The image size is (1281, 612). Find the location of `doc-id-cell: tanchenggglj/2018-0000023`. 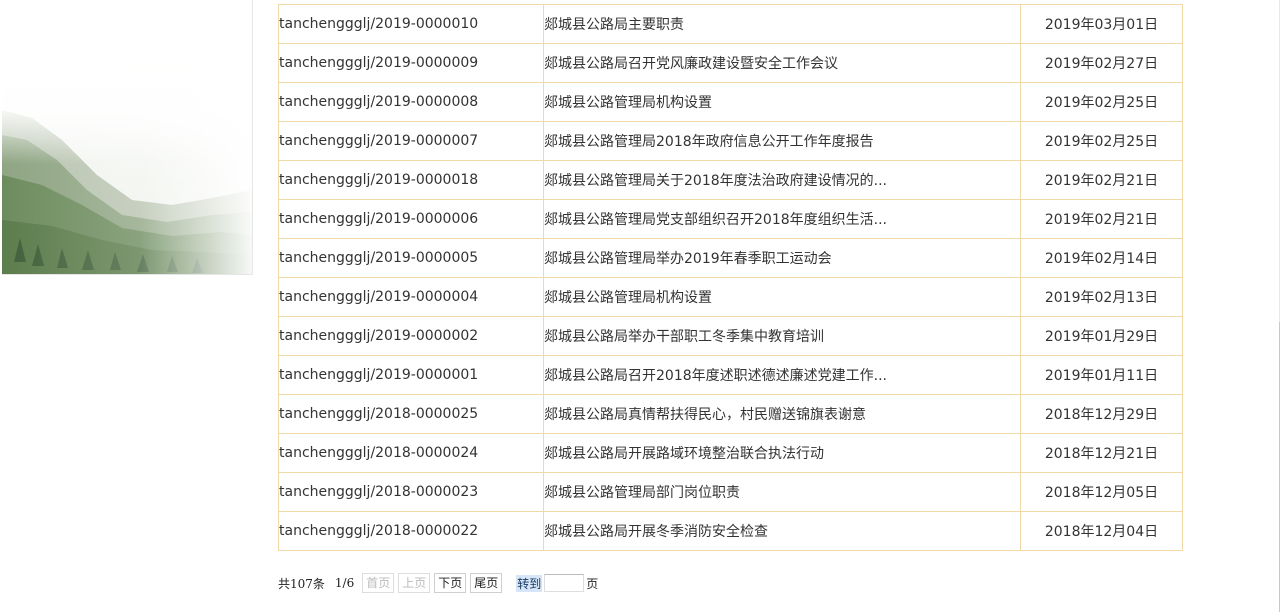

doc-id-cell: tanchenggglj/2018-0000023 is located at coordinates (411, 492).